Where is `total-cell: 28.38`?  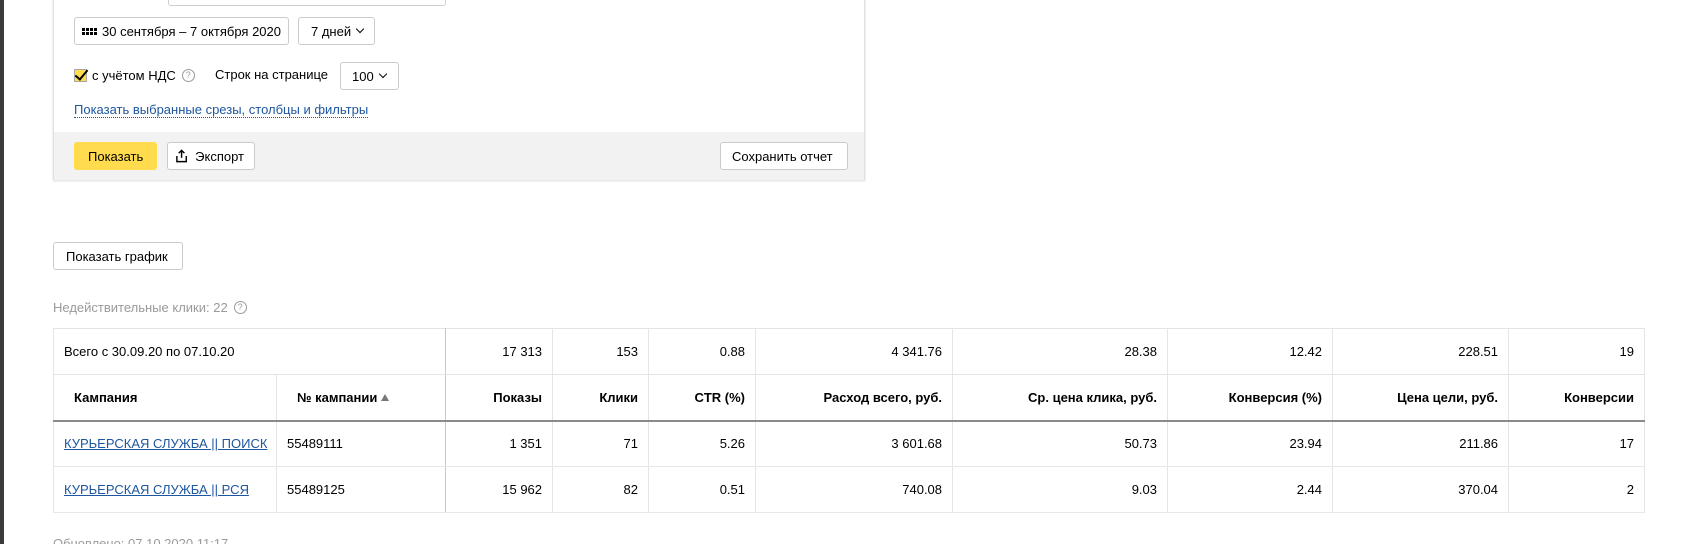 total-cell: 28.38 is located at coordinates (1060, 351).